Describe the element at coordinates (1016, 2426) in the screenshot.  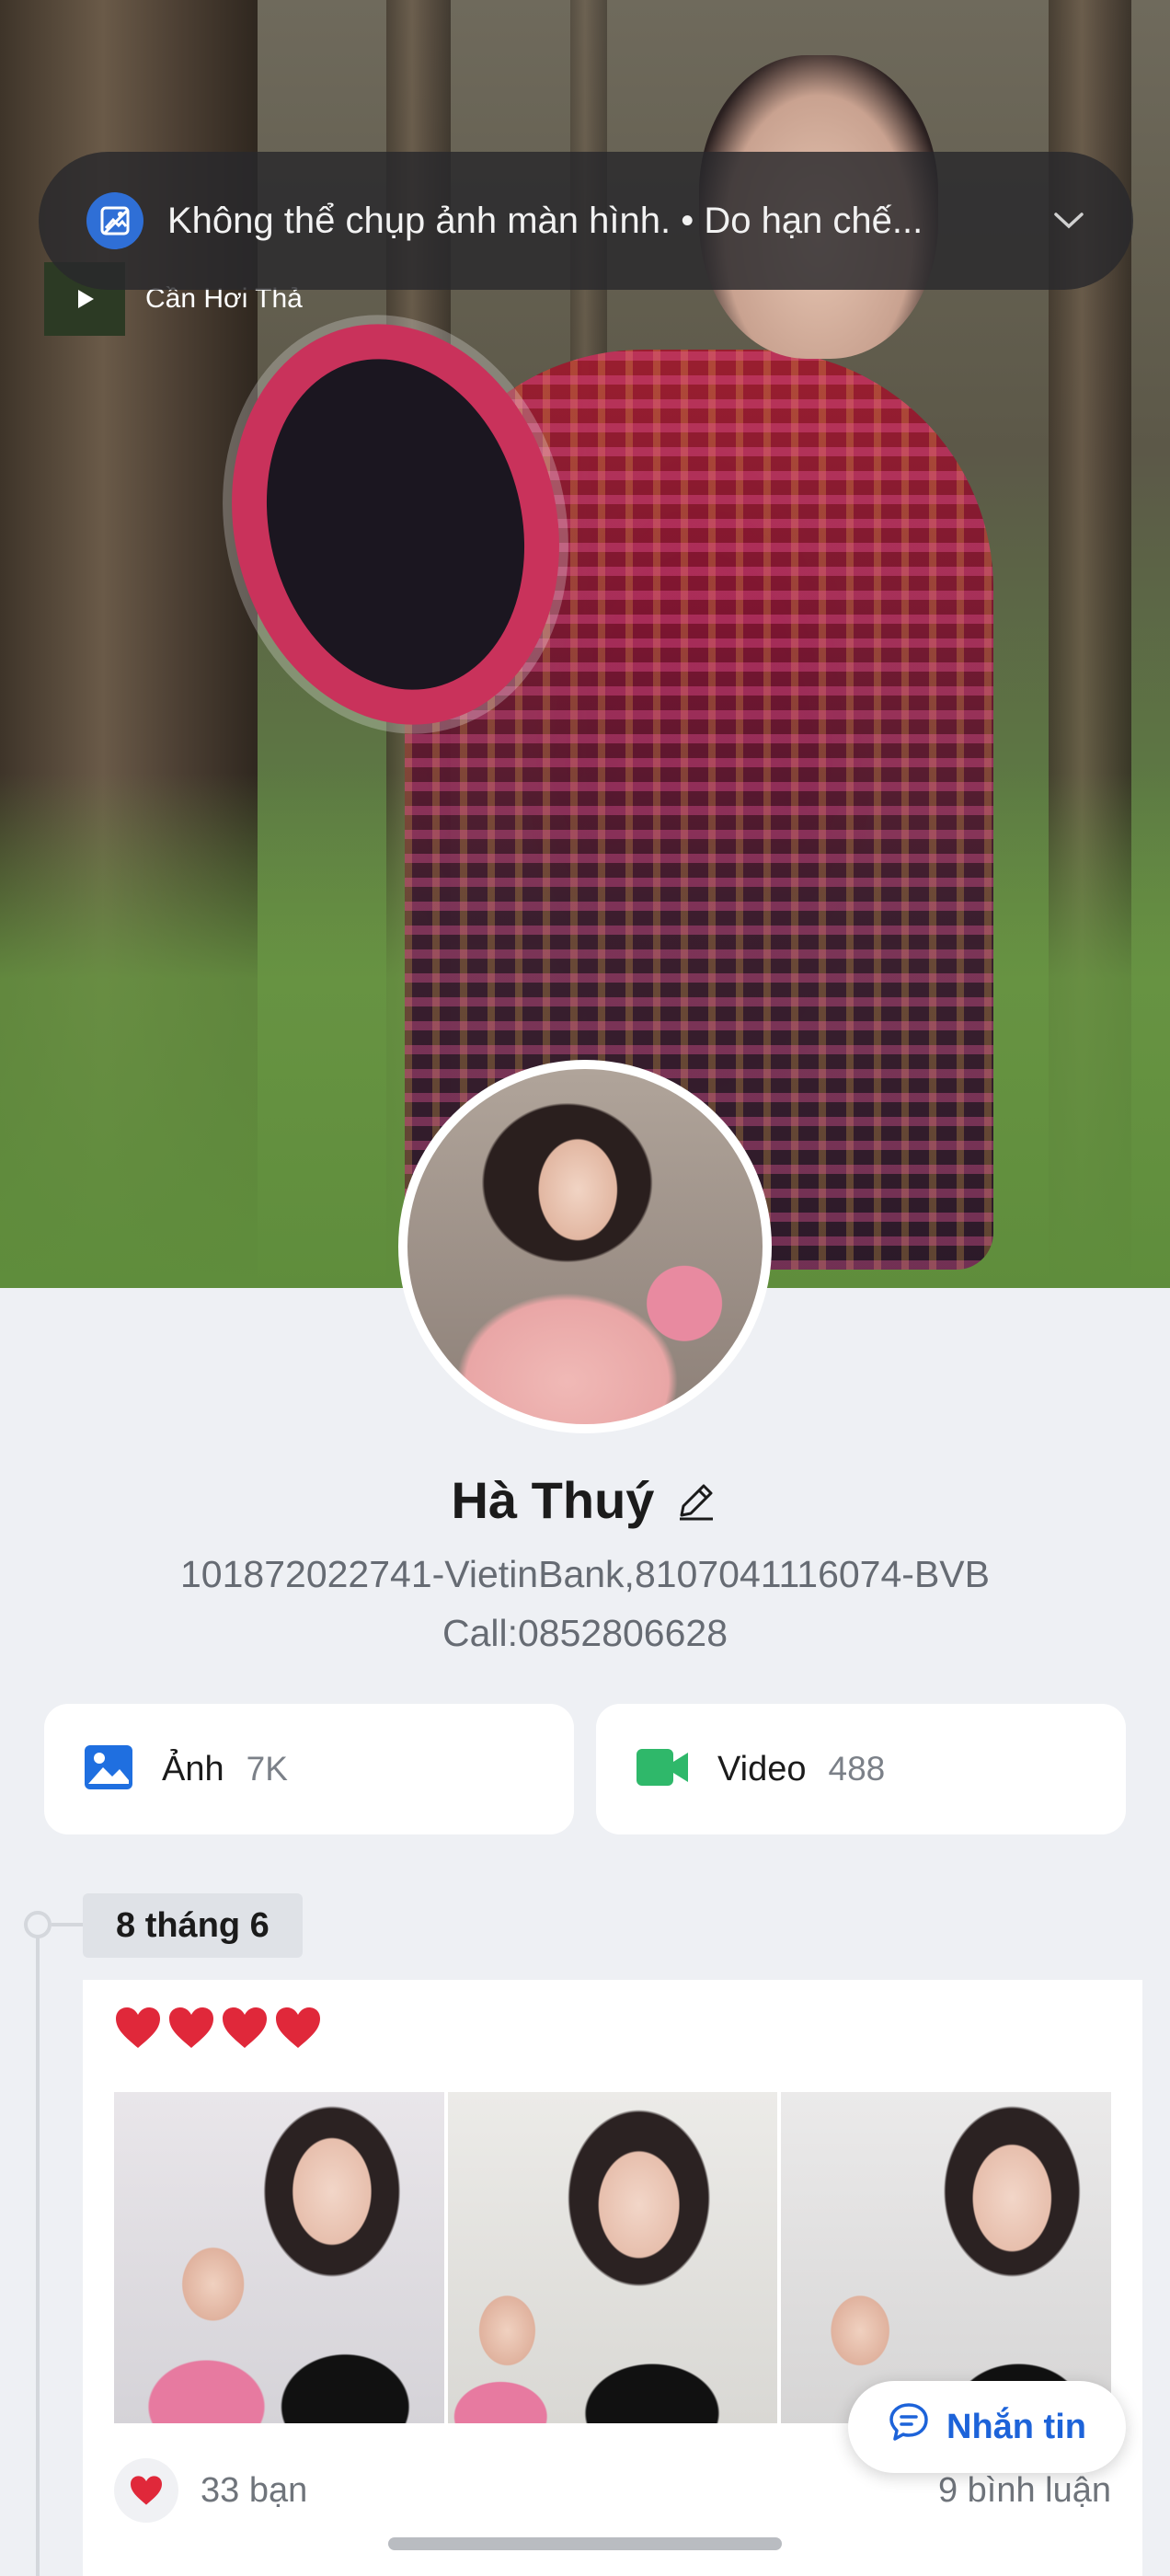
I see `message-button-label: Nhắn tin` at that location.